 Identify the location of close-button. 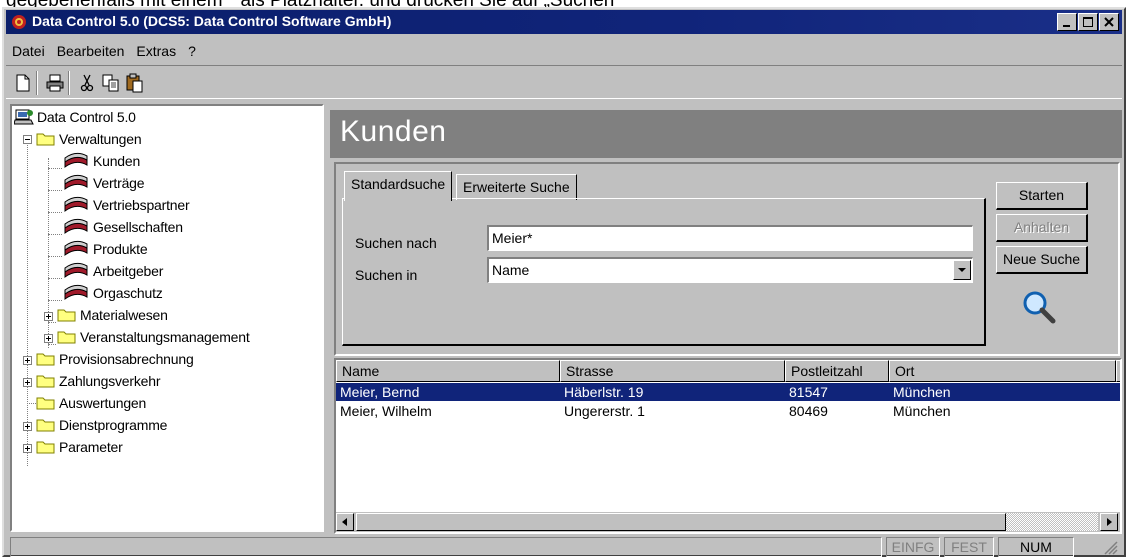
(1109, 22).